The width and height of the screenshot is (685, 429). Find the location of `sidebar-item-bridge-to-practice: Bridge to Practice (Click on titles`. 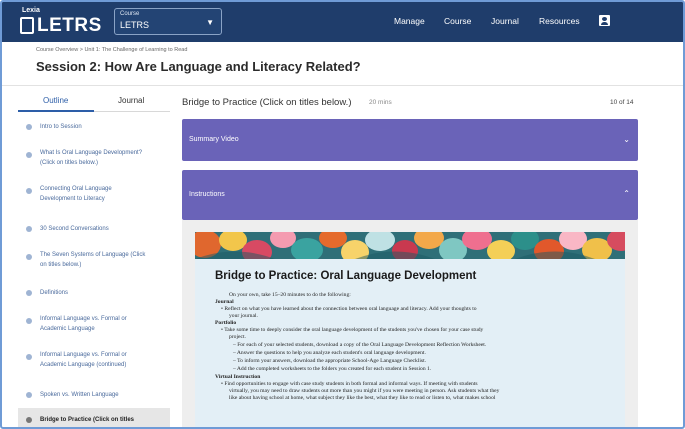

sidebar-item-bridge-to-practice: Bridge to Practice (Click on titles is located at coordinates (94, 417).